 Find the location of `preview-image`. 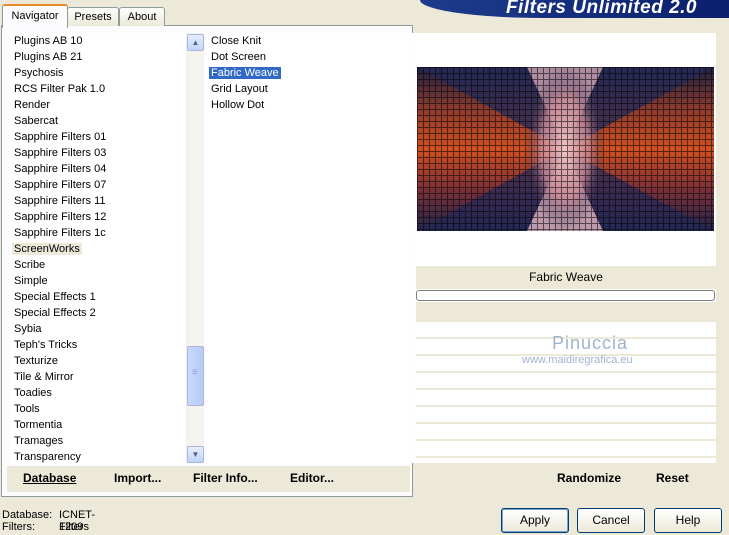

preview-image is located at coordinates (565, 149).